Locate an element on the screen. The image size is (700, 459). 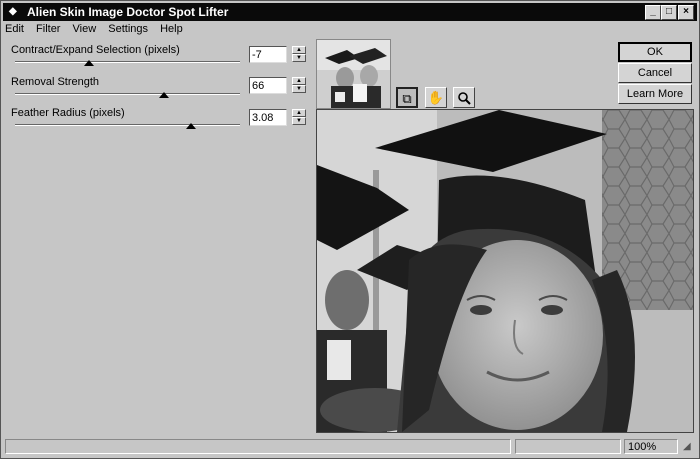
contract-expand-spinner: ▲ ▼ is located at coordinates (299, 54).